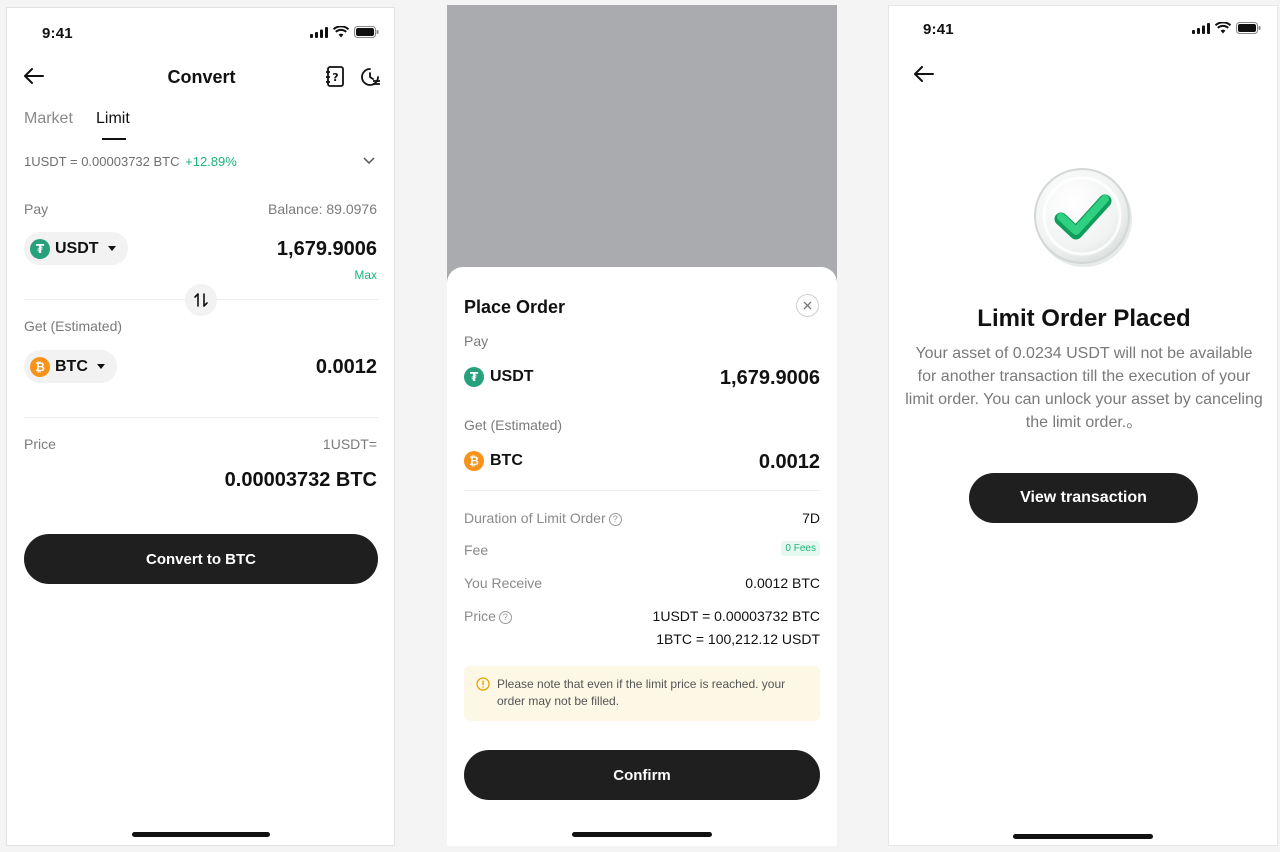 The height and width of the screenshot is (852, 1280). Describe the element at coordinates (1084, 318) in the screenshot. I see `success-title: Limit Order Placed` at that location.